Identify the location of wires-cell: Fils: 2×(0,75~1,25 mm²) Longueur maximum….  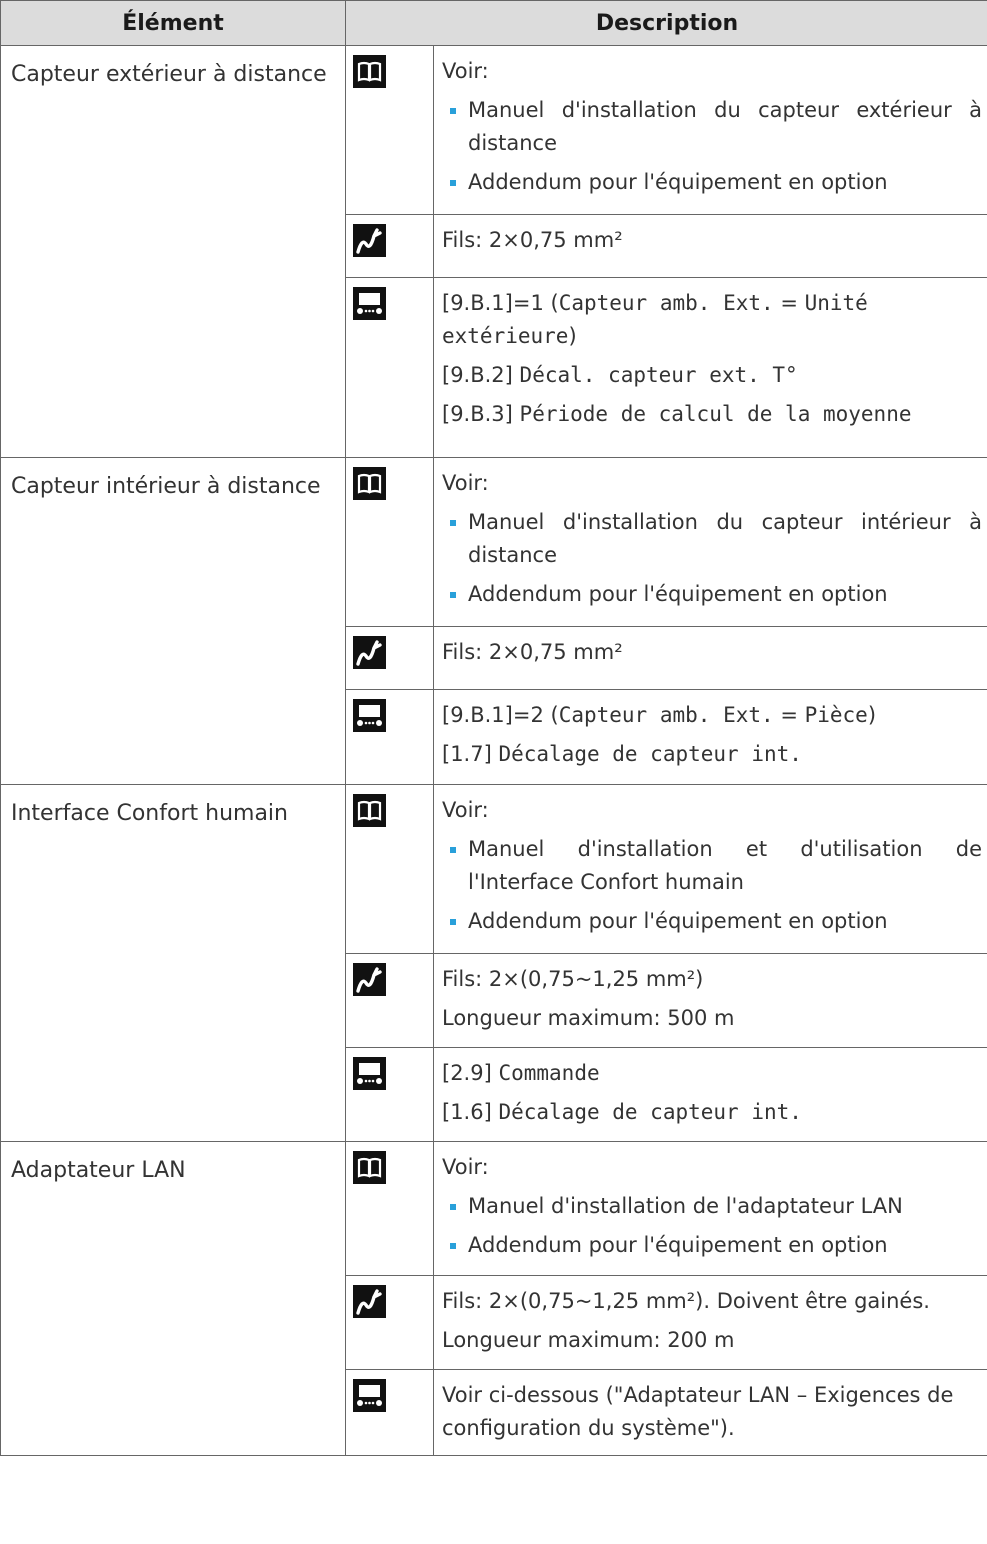
(709, 1000).